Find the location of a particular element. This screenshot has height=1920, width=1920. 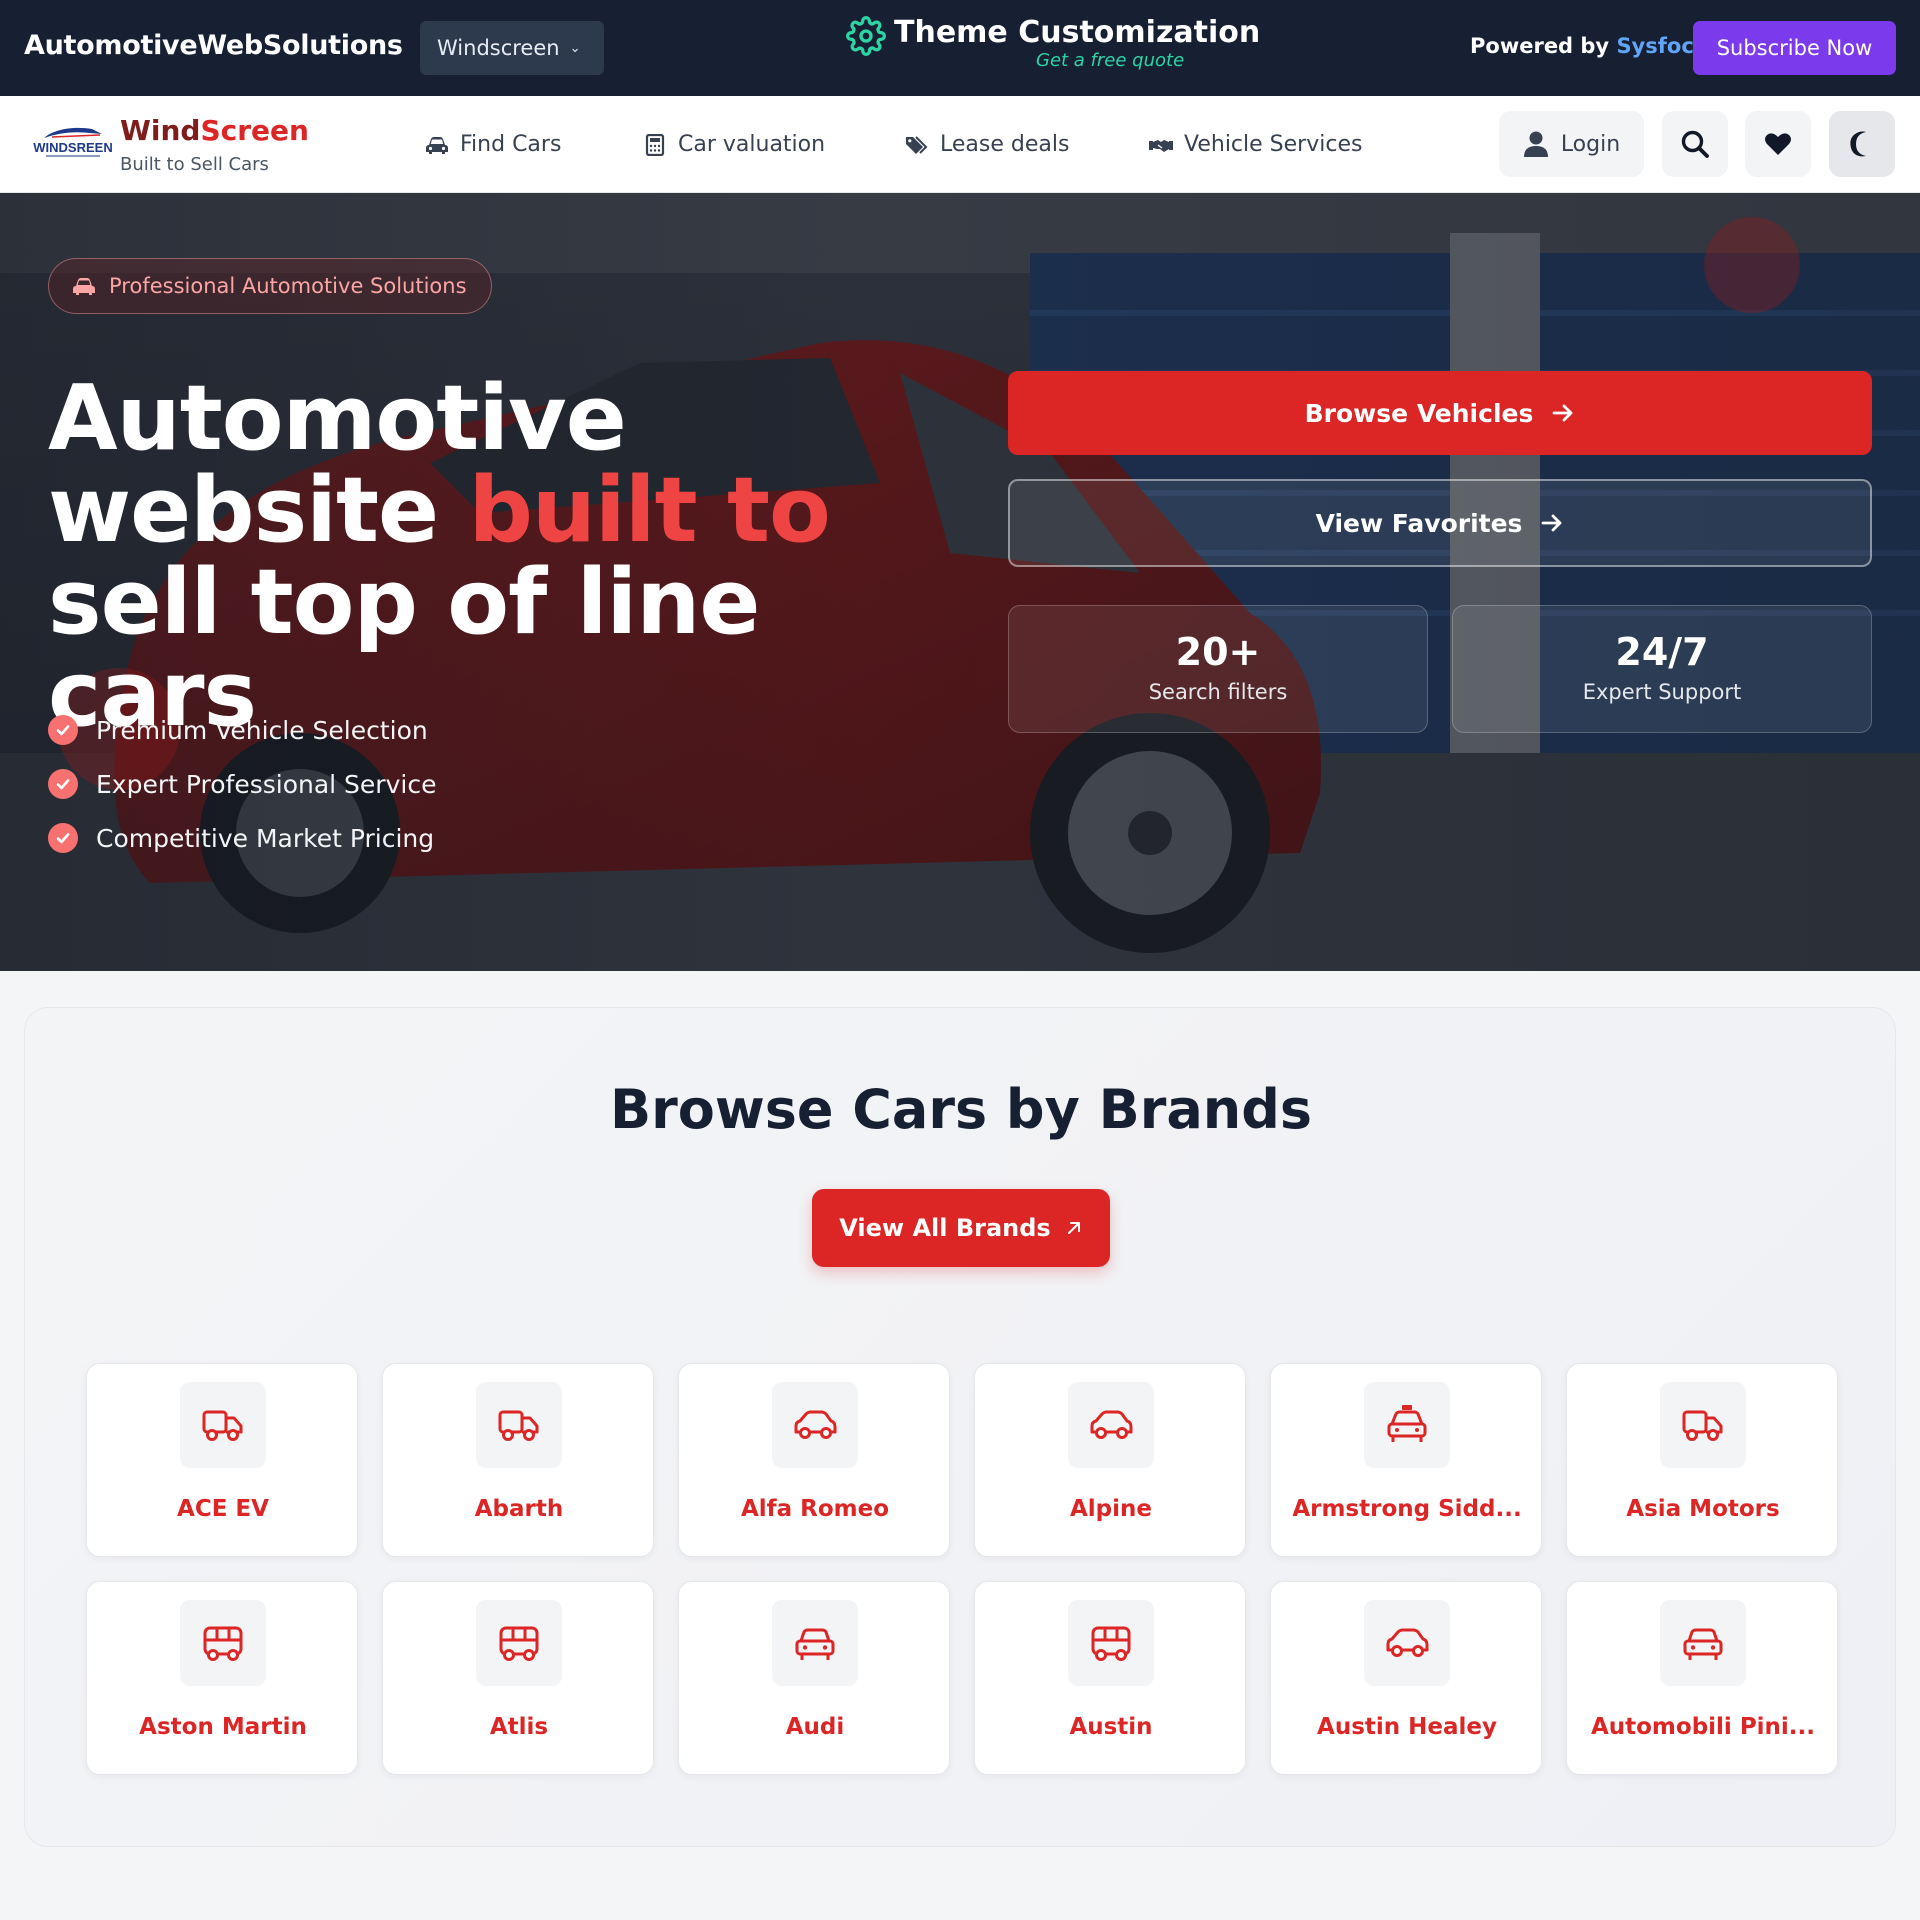

site-name: AutomotiveWebSolutions is located at coordinates (213, 45).